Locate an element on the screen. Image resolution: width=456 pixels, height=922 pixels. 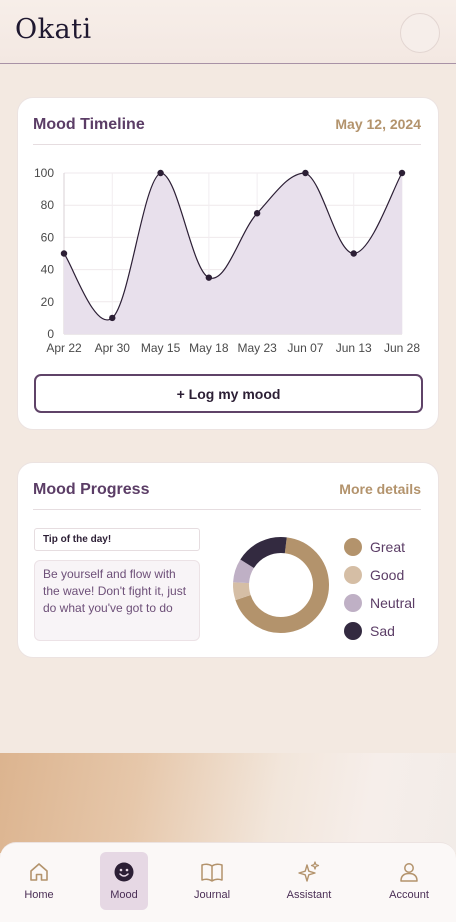
nav-item-assistant: Assistant is located at coordinates (309, 881).